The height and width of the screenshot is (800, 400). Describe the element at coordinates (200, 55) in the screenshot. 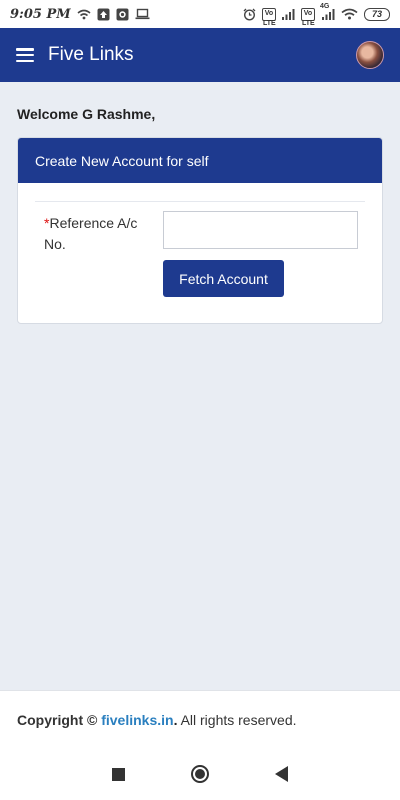

I see `app-bar: Five Links` at that location.